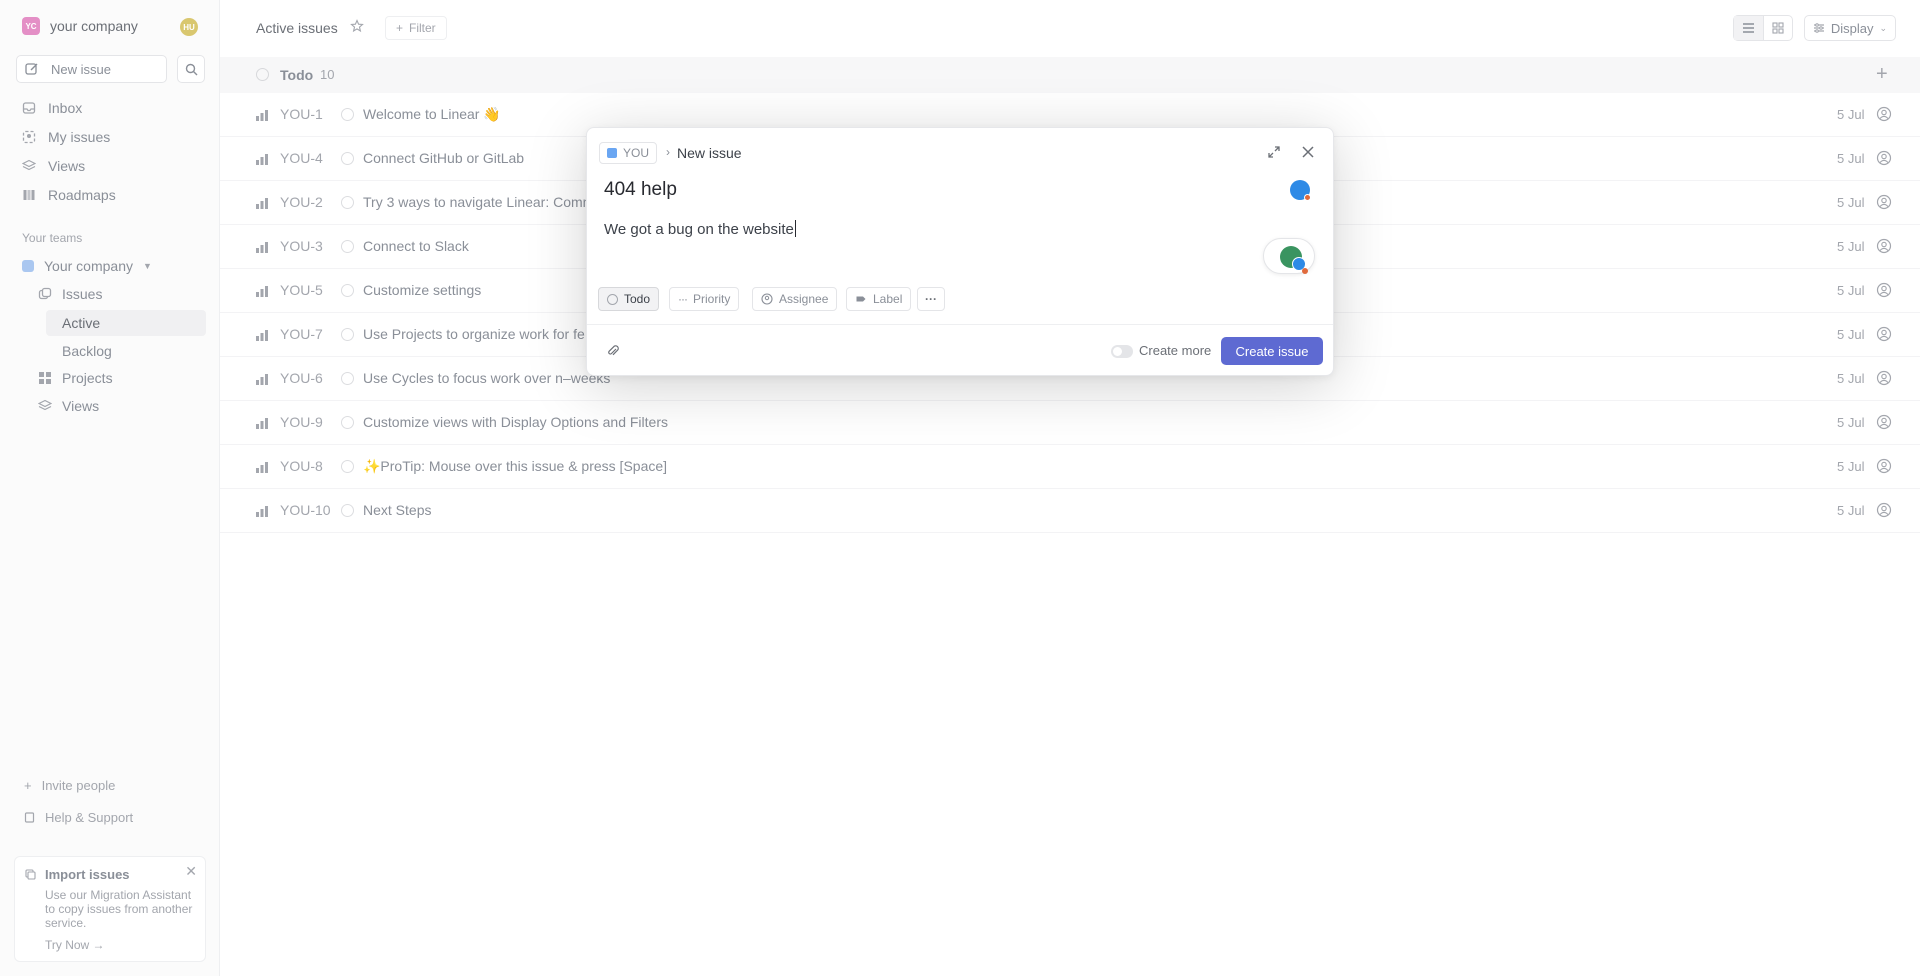 Image resolution: width=1920 pixels, height=976 pixels. What do you see at coordinates (126, 323) in the screenshot?
I see `sidebar-item-active: Active` at bounding box center [126, 323].